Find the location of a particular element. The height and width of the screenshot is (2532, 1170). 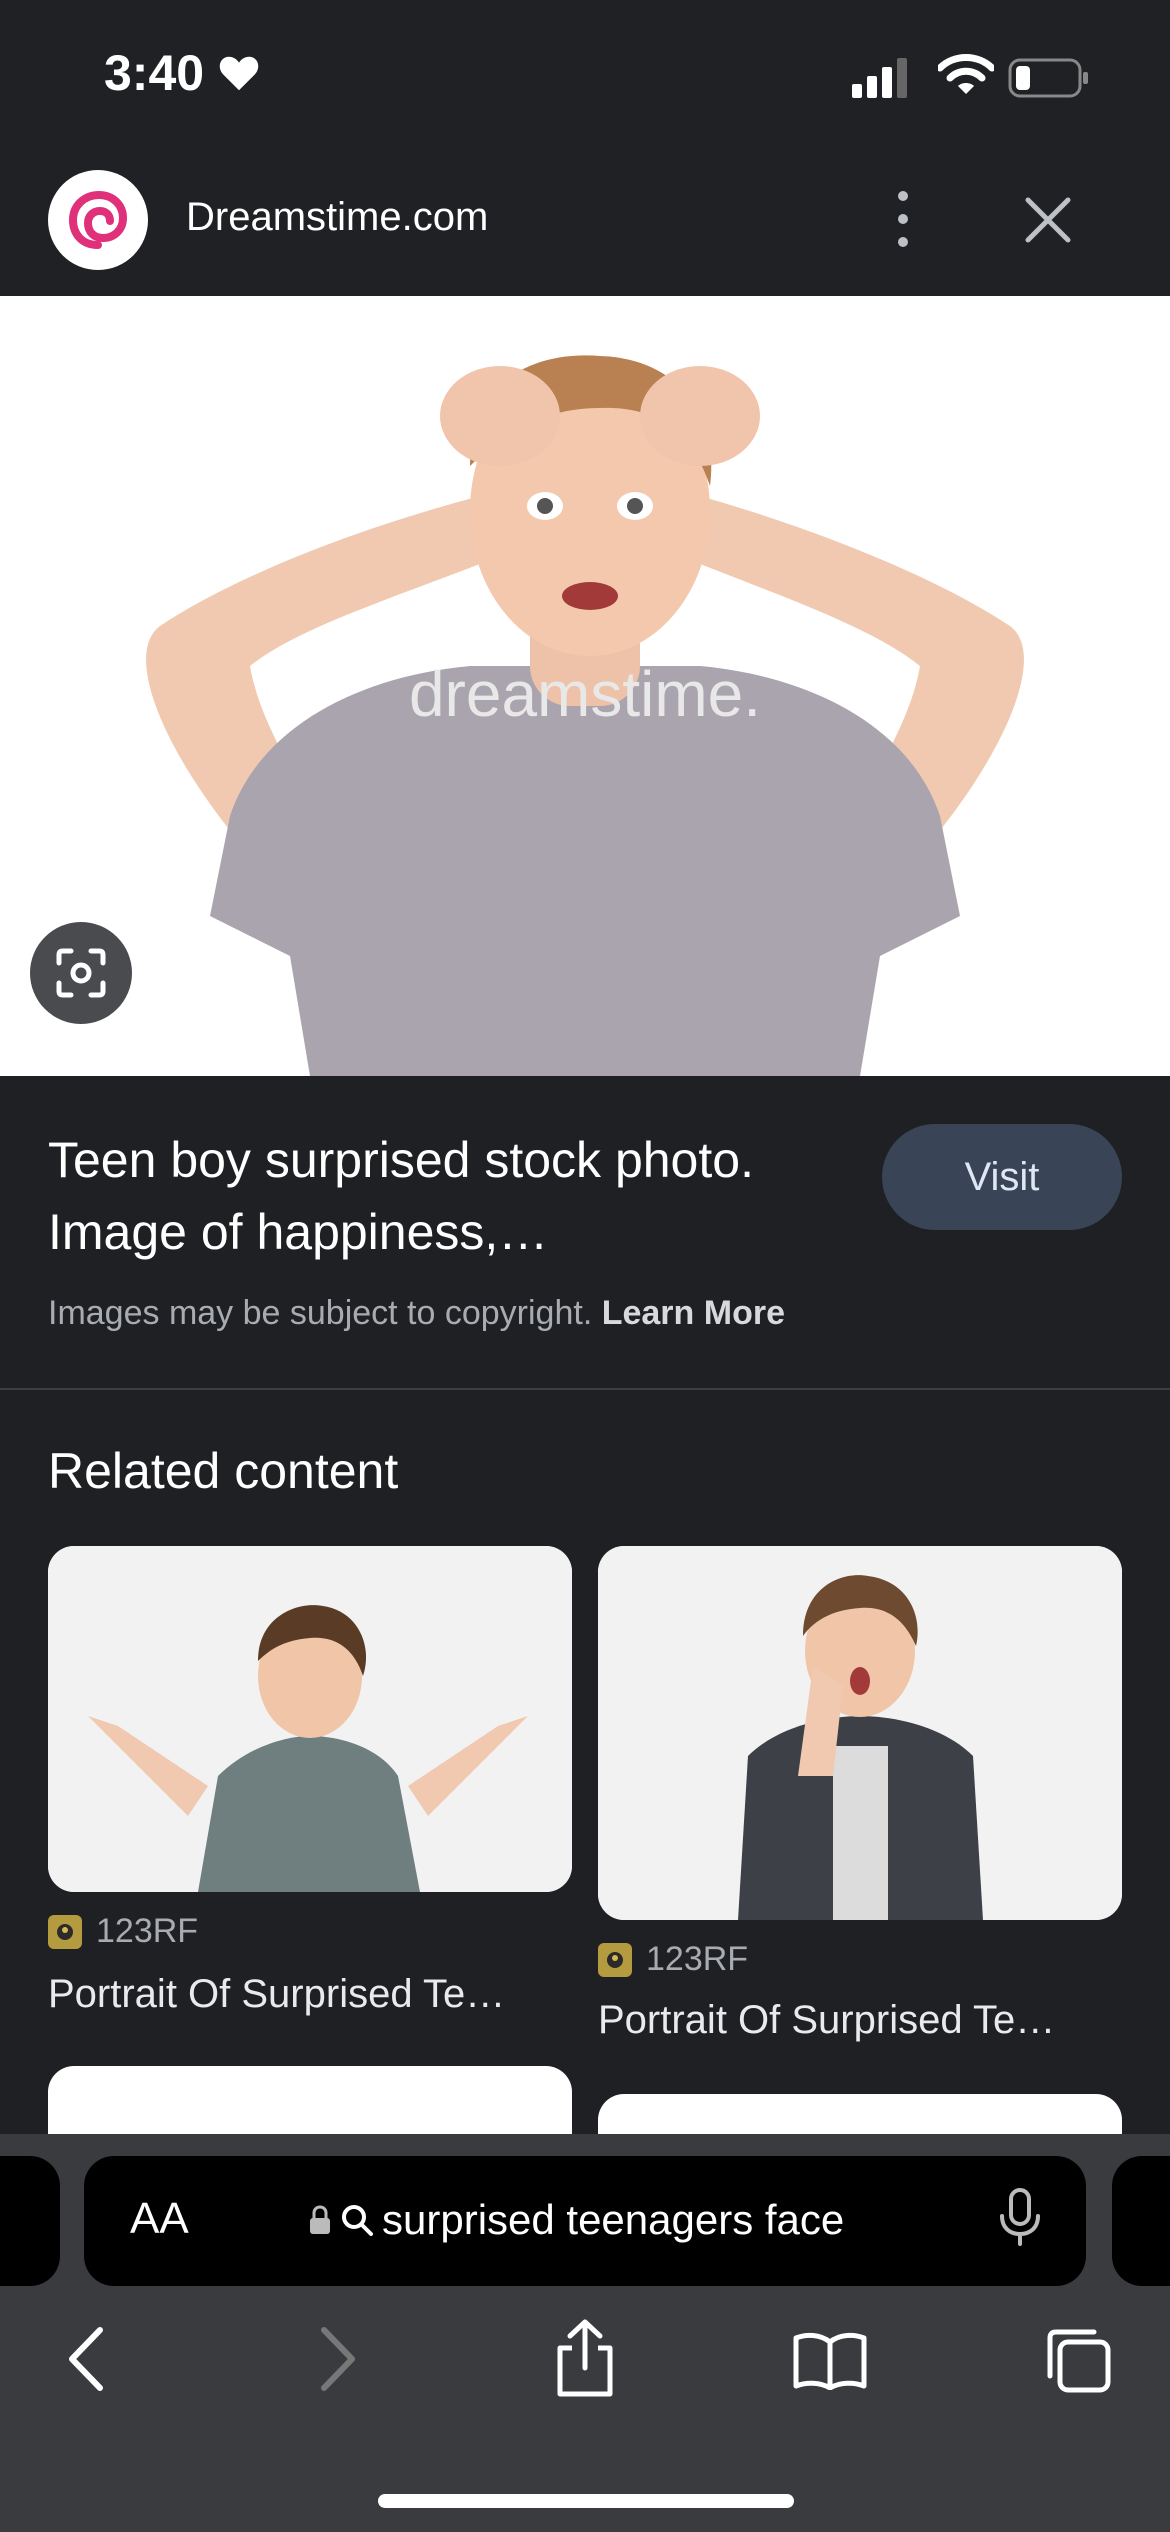

text-size-button: AA is located at coordinates (159, 2219).